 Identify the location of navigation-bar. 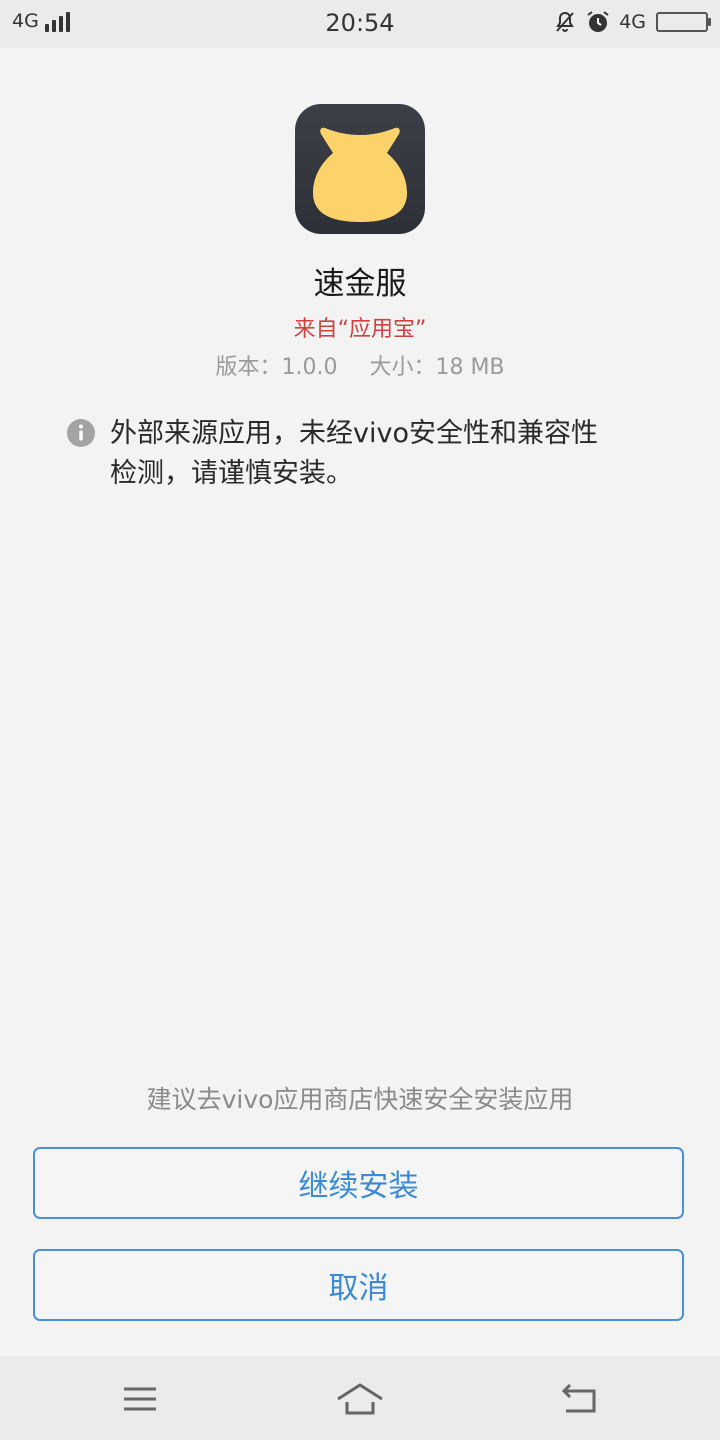
(360, 1398).